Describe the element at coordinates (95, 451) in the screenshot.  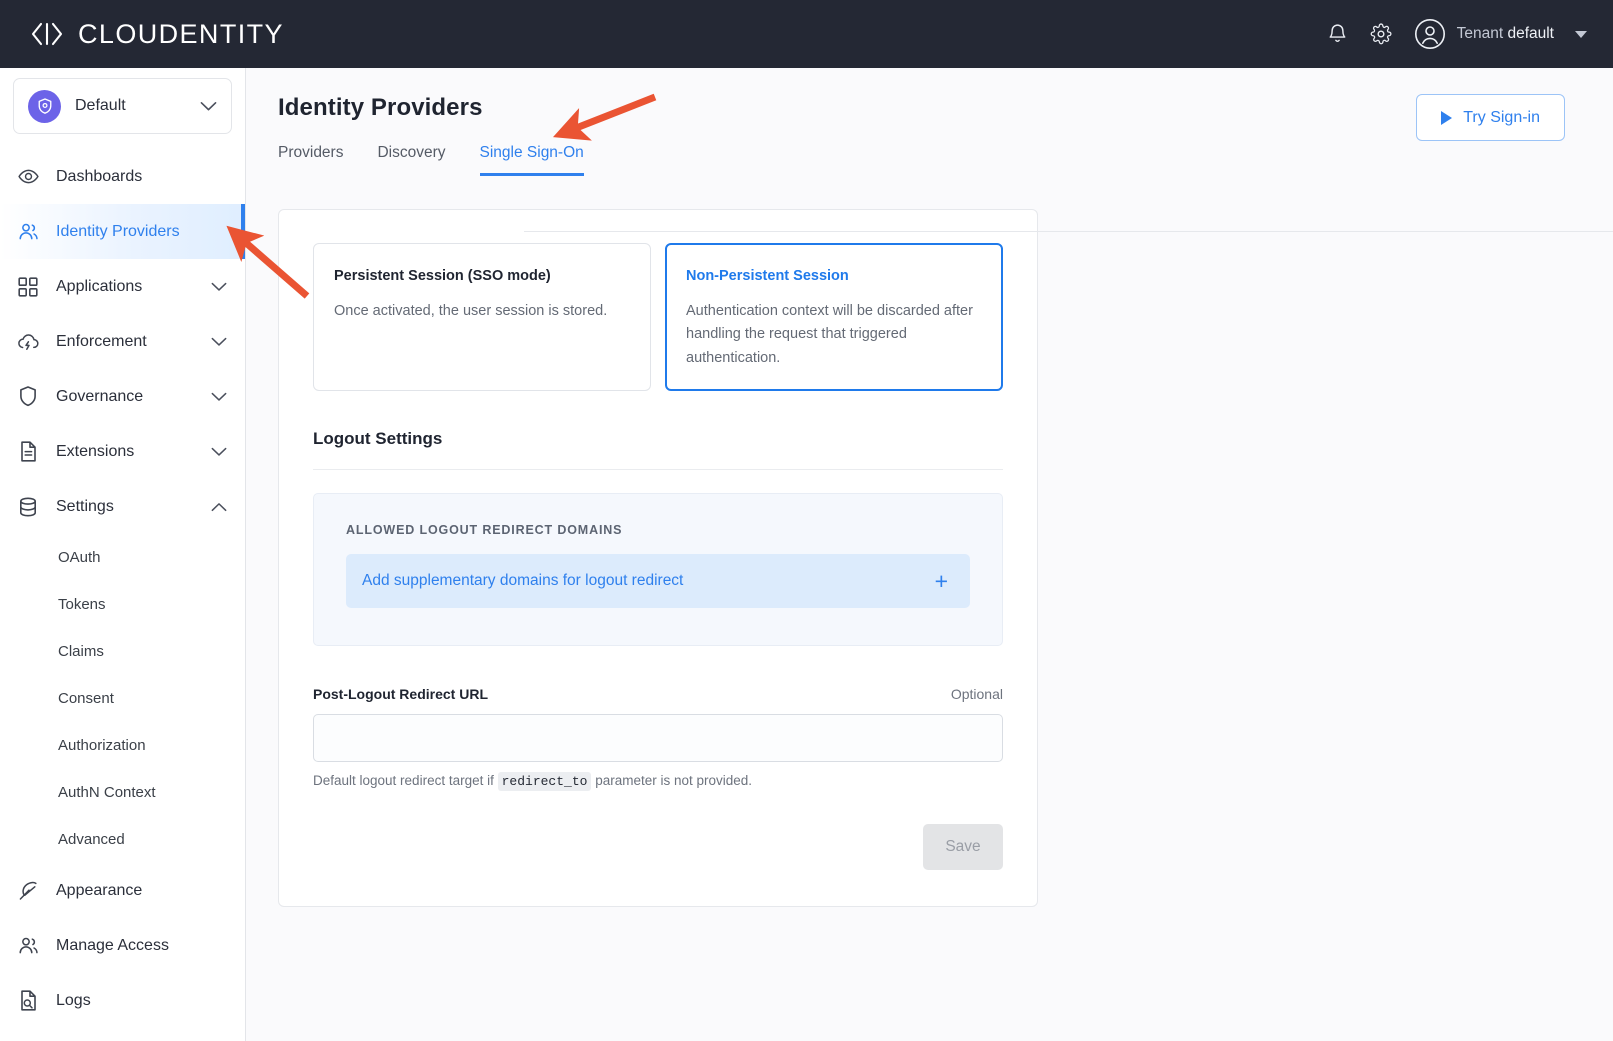
I see `sidebar-item-label: Extensions` at that location.